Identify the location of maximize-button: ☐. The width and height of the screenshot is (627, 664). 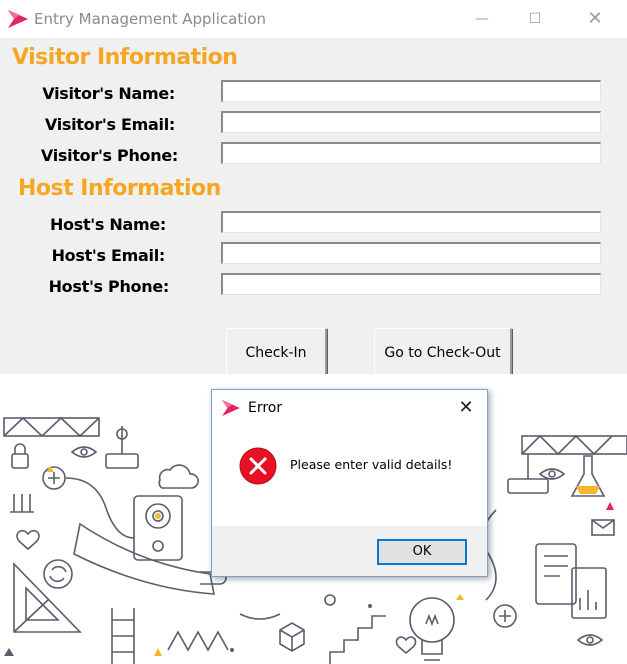
(535, 19).